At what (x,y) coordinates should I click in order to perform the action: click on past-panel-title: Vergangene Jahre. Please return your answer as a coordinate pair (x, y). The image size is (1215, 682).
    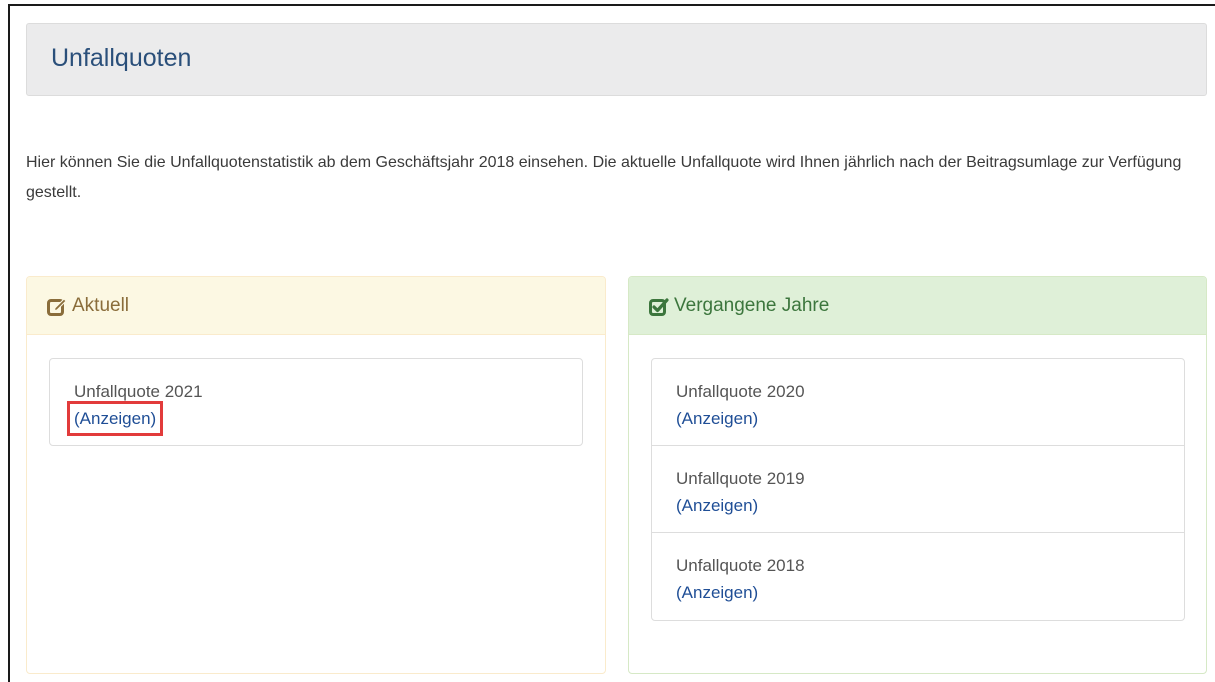
    Looking at the image, I should click on (752, 305).